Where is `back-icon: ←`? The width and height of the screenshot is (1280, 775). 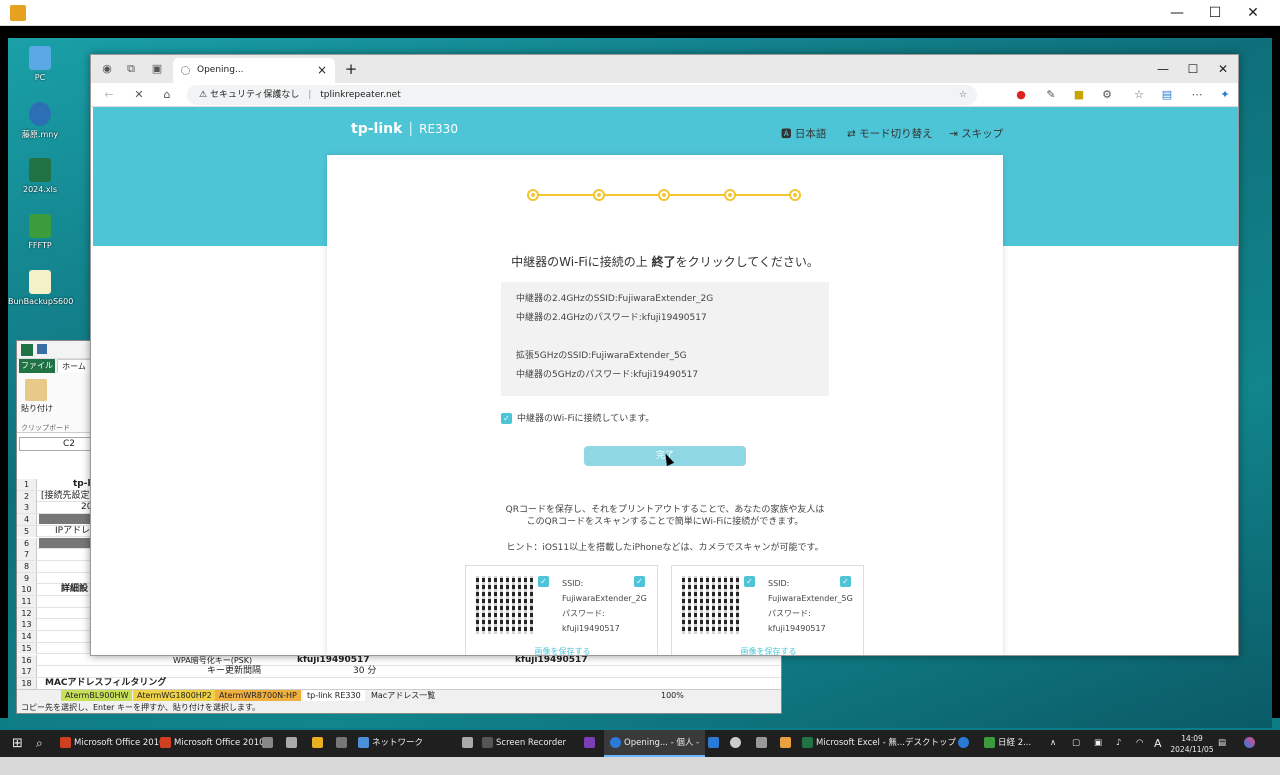
back-icon: ← is located at coordinates (109, 95).